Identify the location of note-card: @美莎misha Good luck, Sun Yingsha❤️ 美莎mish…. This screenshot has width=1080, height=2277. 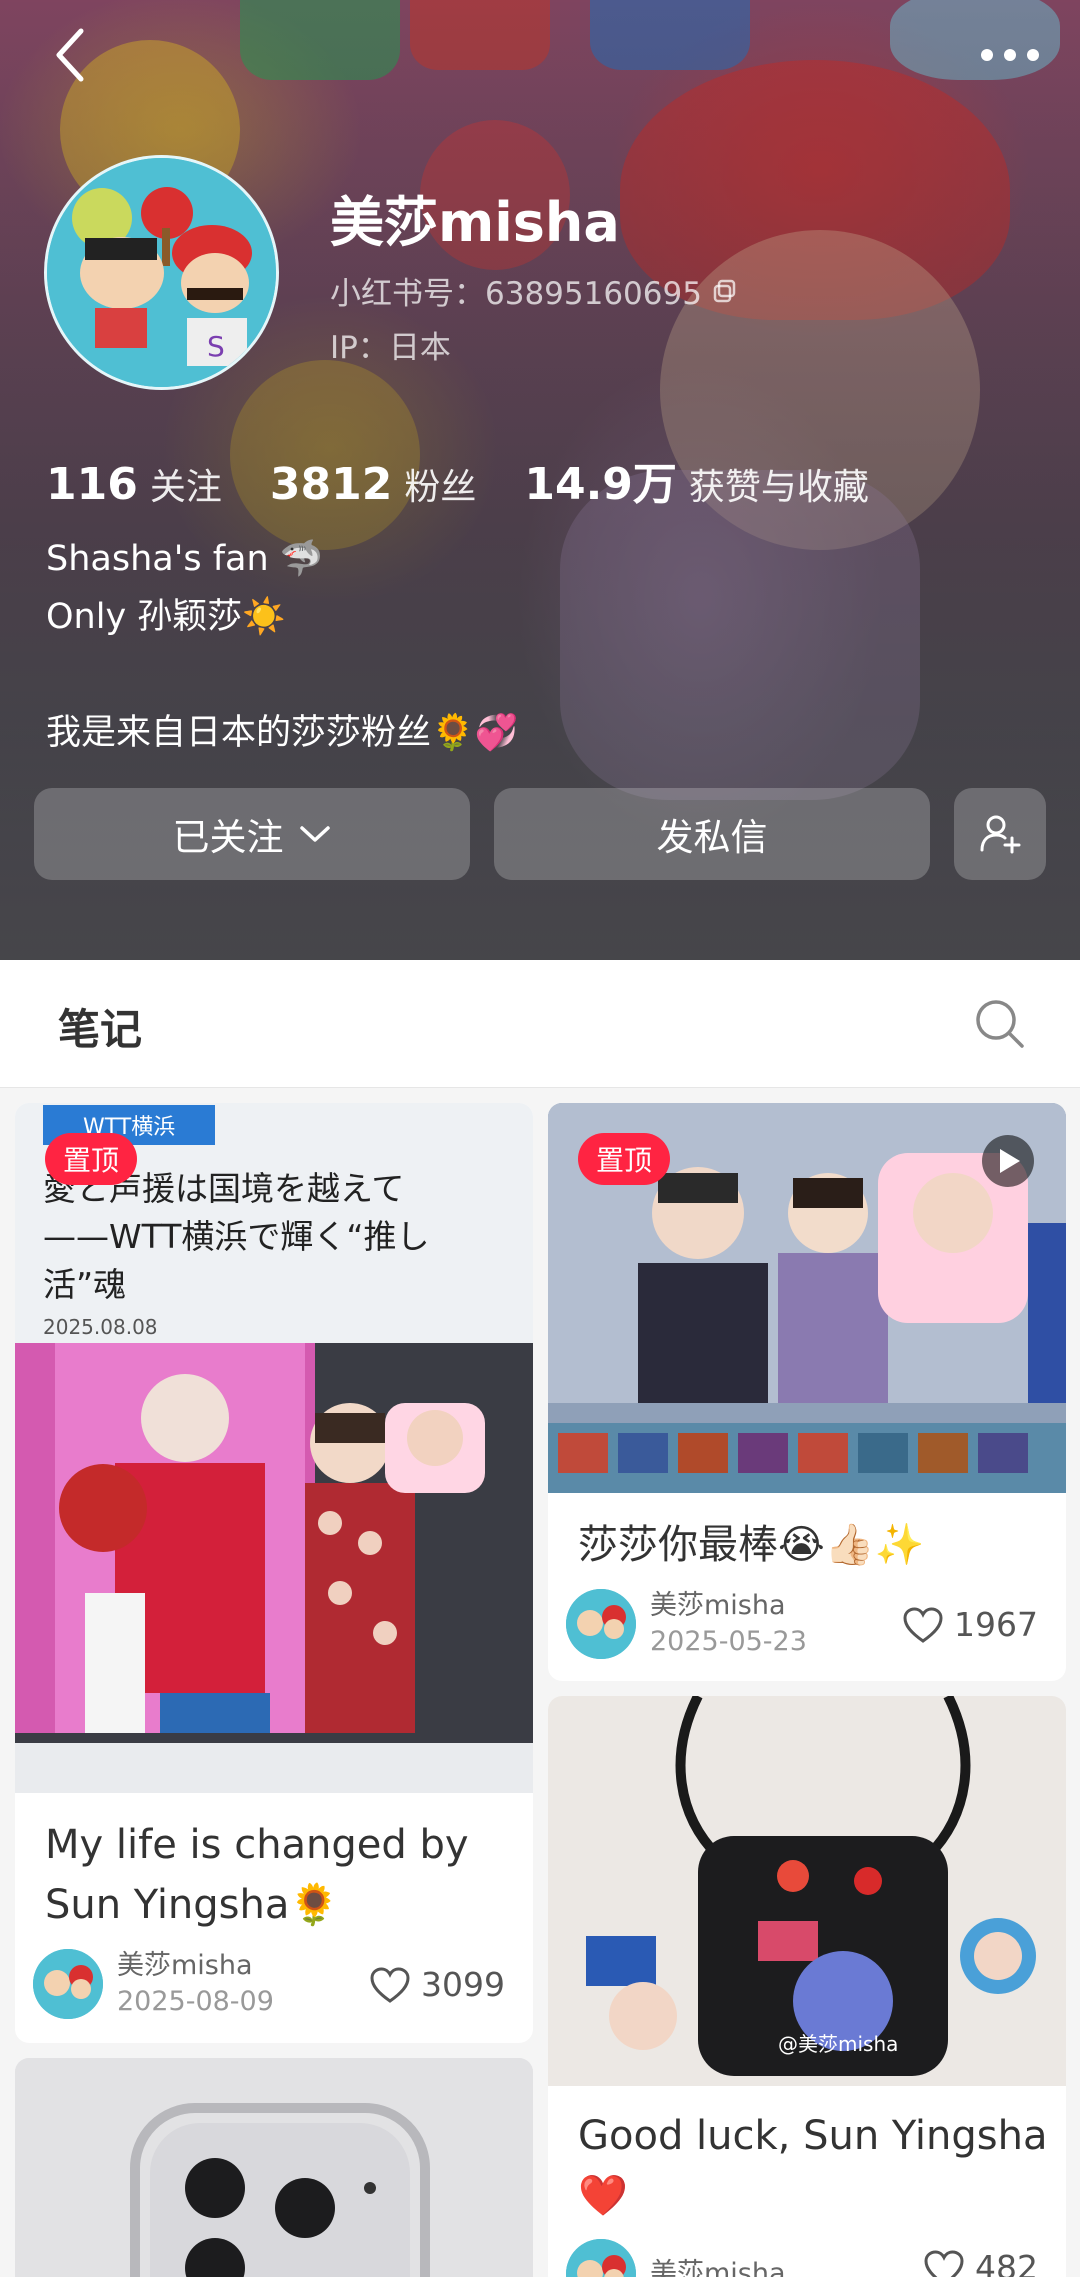
(807, 1986).